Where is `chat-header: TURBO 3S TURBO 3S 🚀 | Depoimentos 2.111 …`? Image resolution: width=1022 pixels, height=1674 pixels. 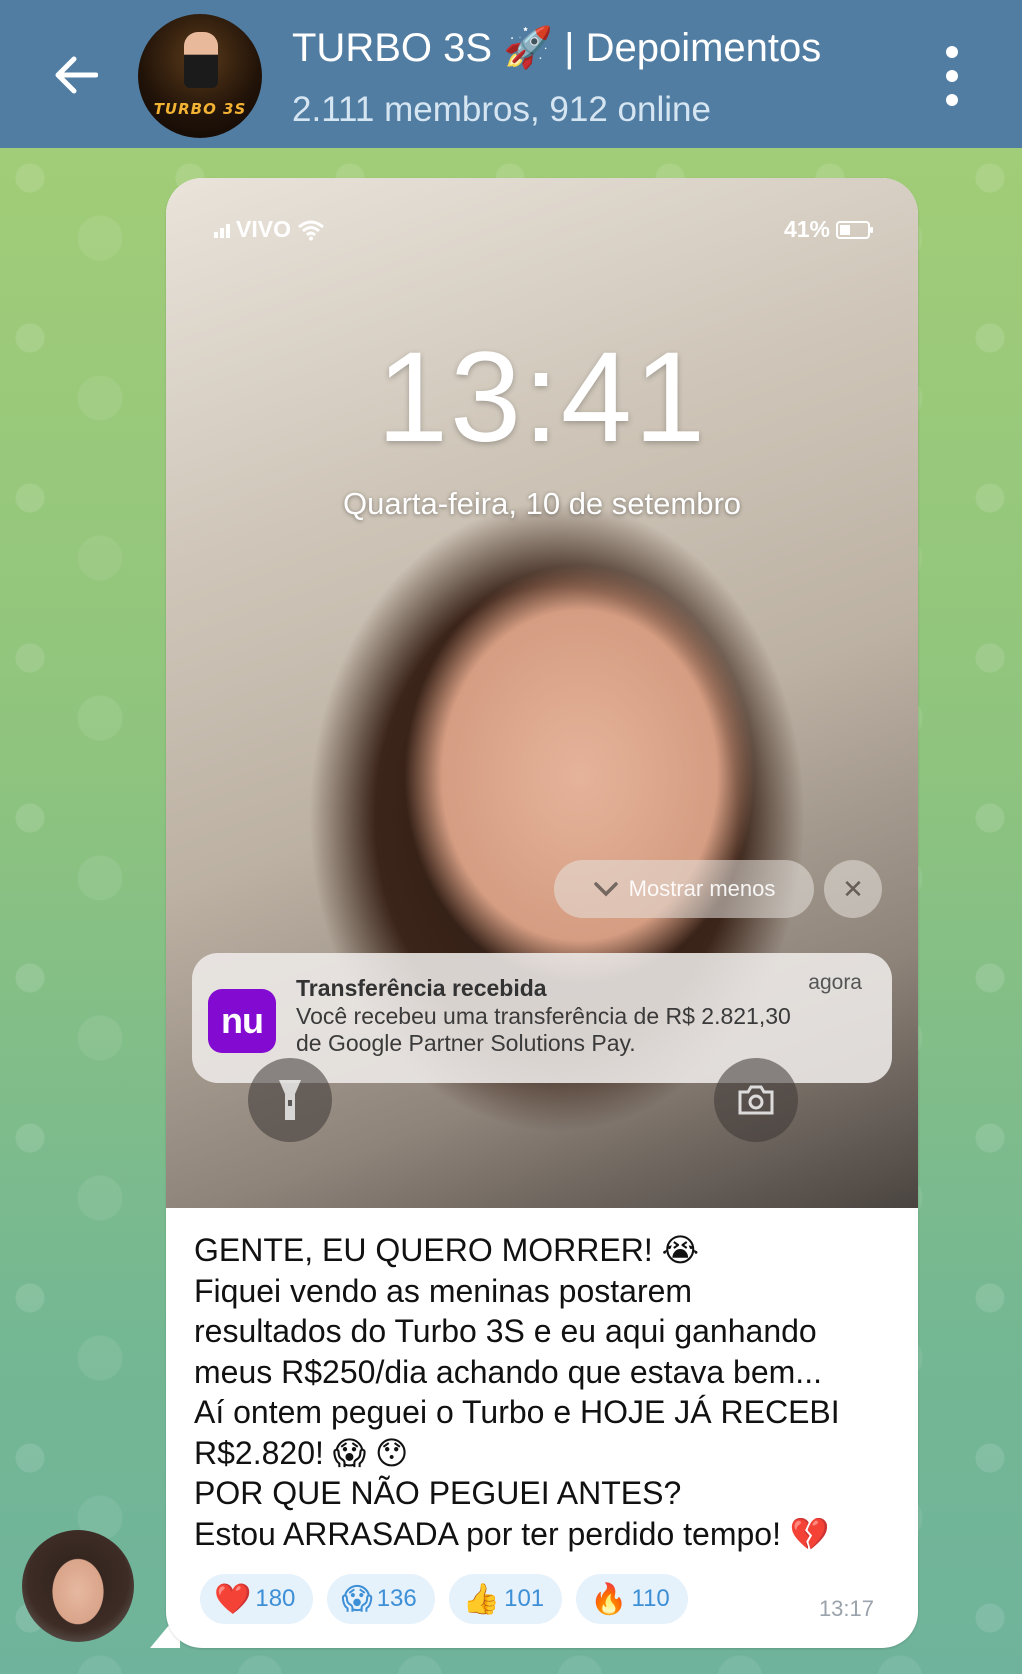 chat-header: TURBO 3S TURBO 3S 🚀 | Depoimentos 2.111 … is located at coordinates (511, 74).